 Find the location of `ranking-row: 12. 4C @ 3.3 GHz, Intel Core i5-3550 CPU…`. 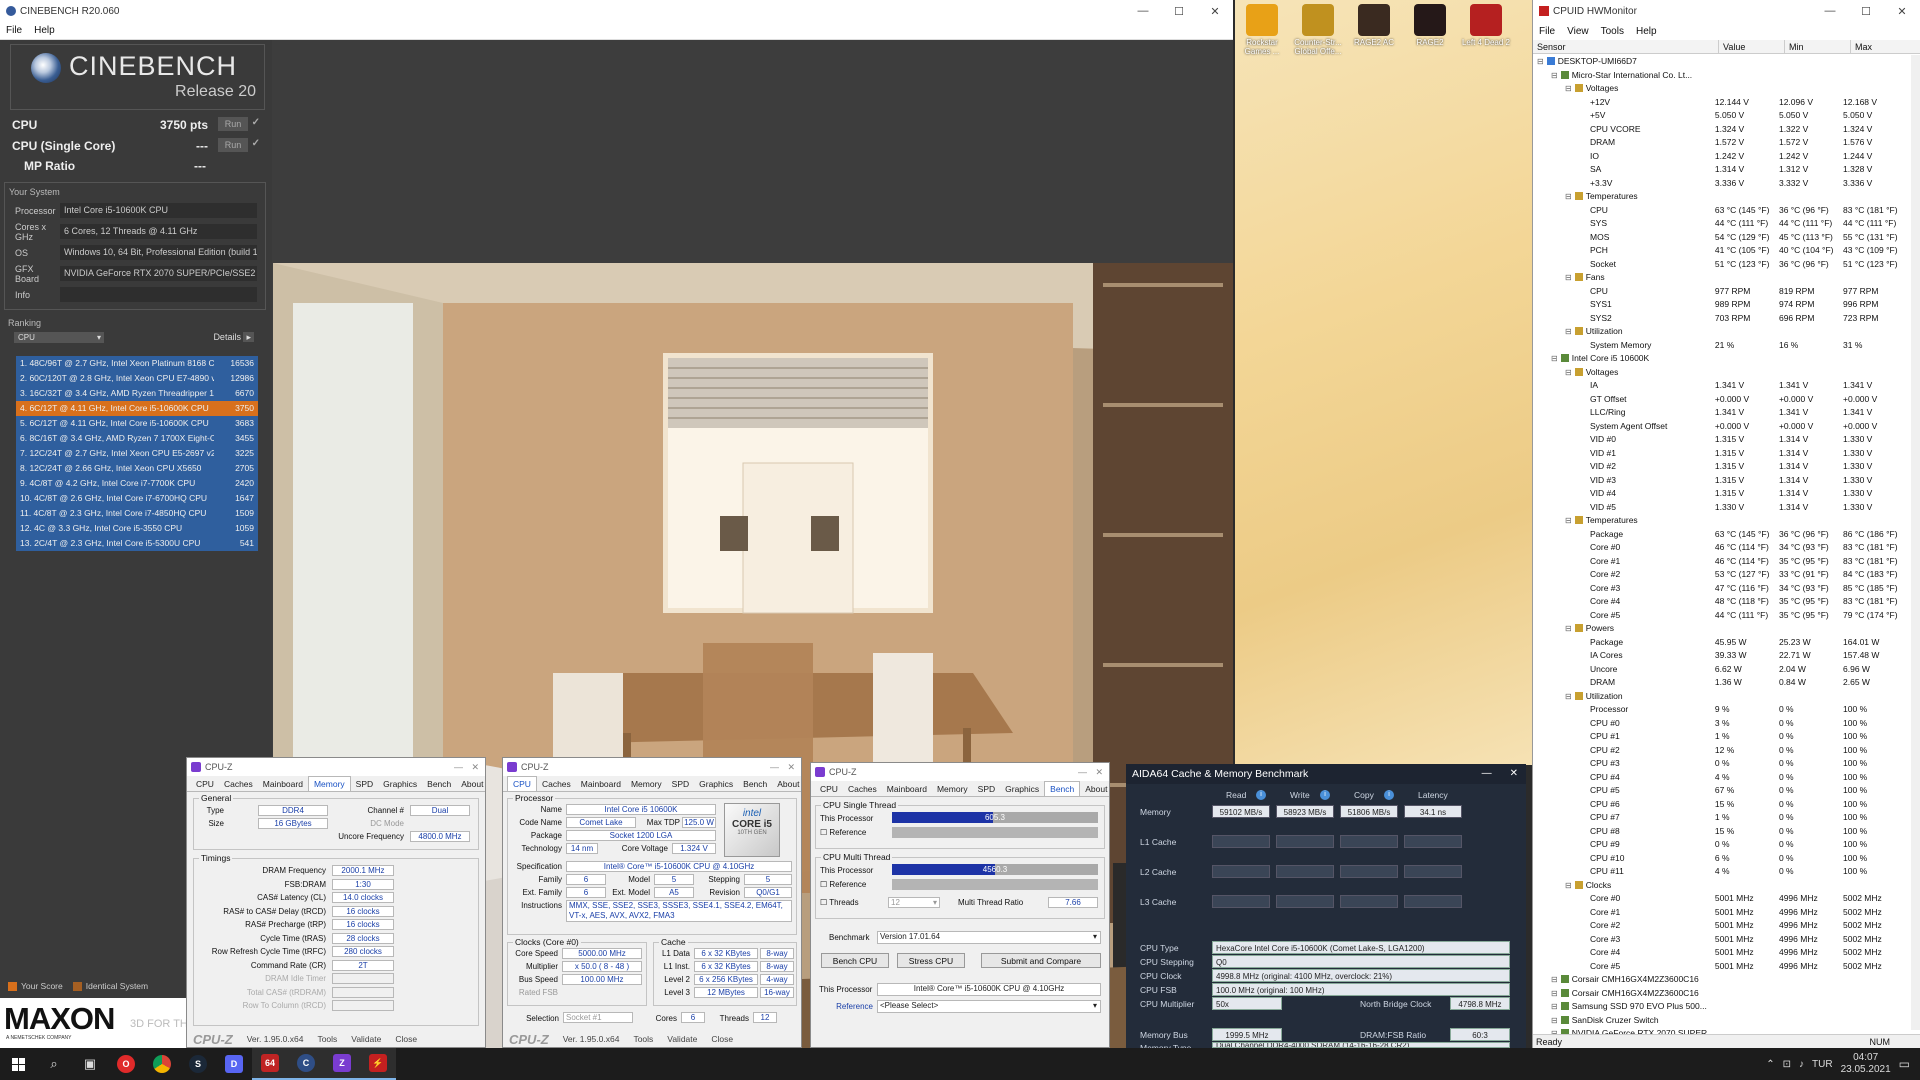

ranking-row: 12. 4C @ 3.3 GHz, Intel Core i5-3550 CPU… is located at coordinates (137, 528).